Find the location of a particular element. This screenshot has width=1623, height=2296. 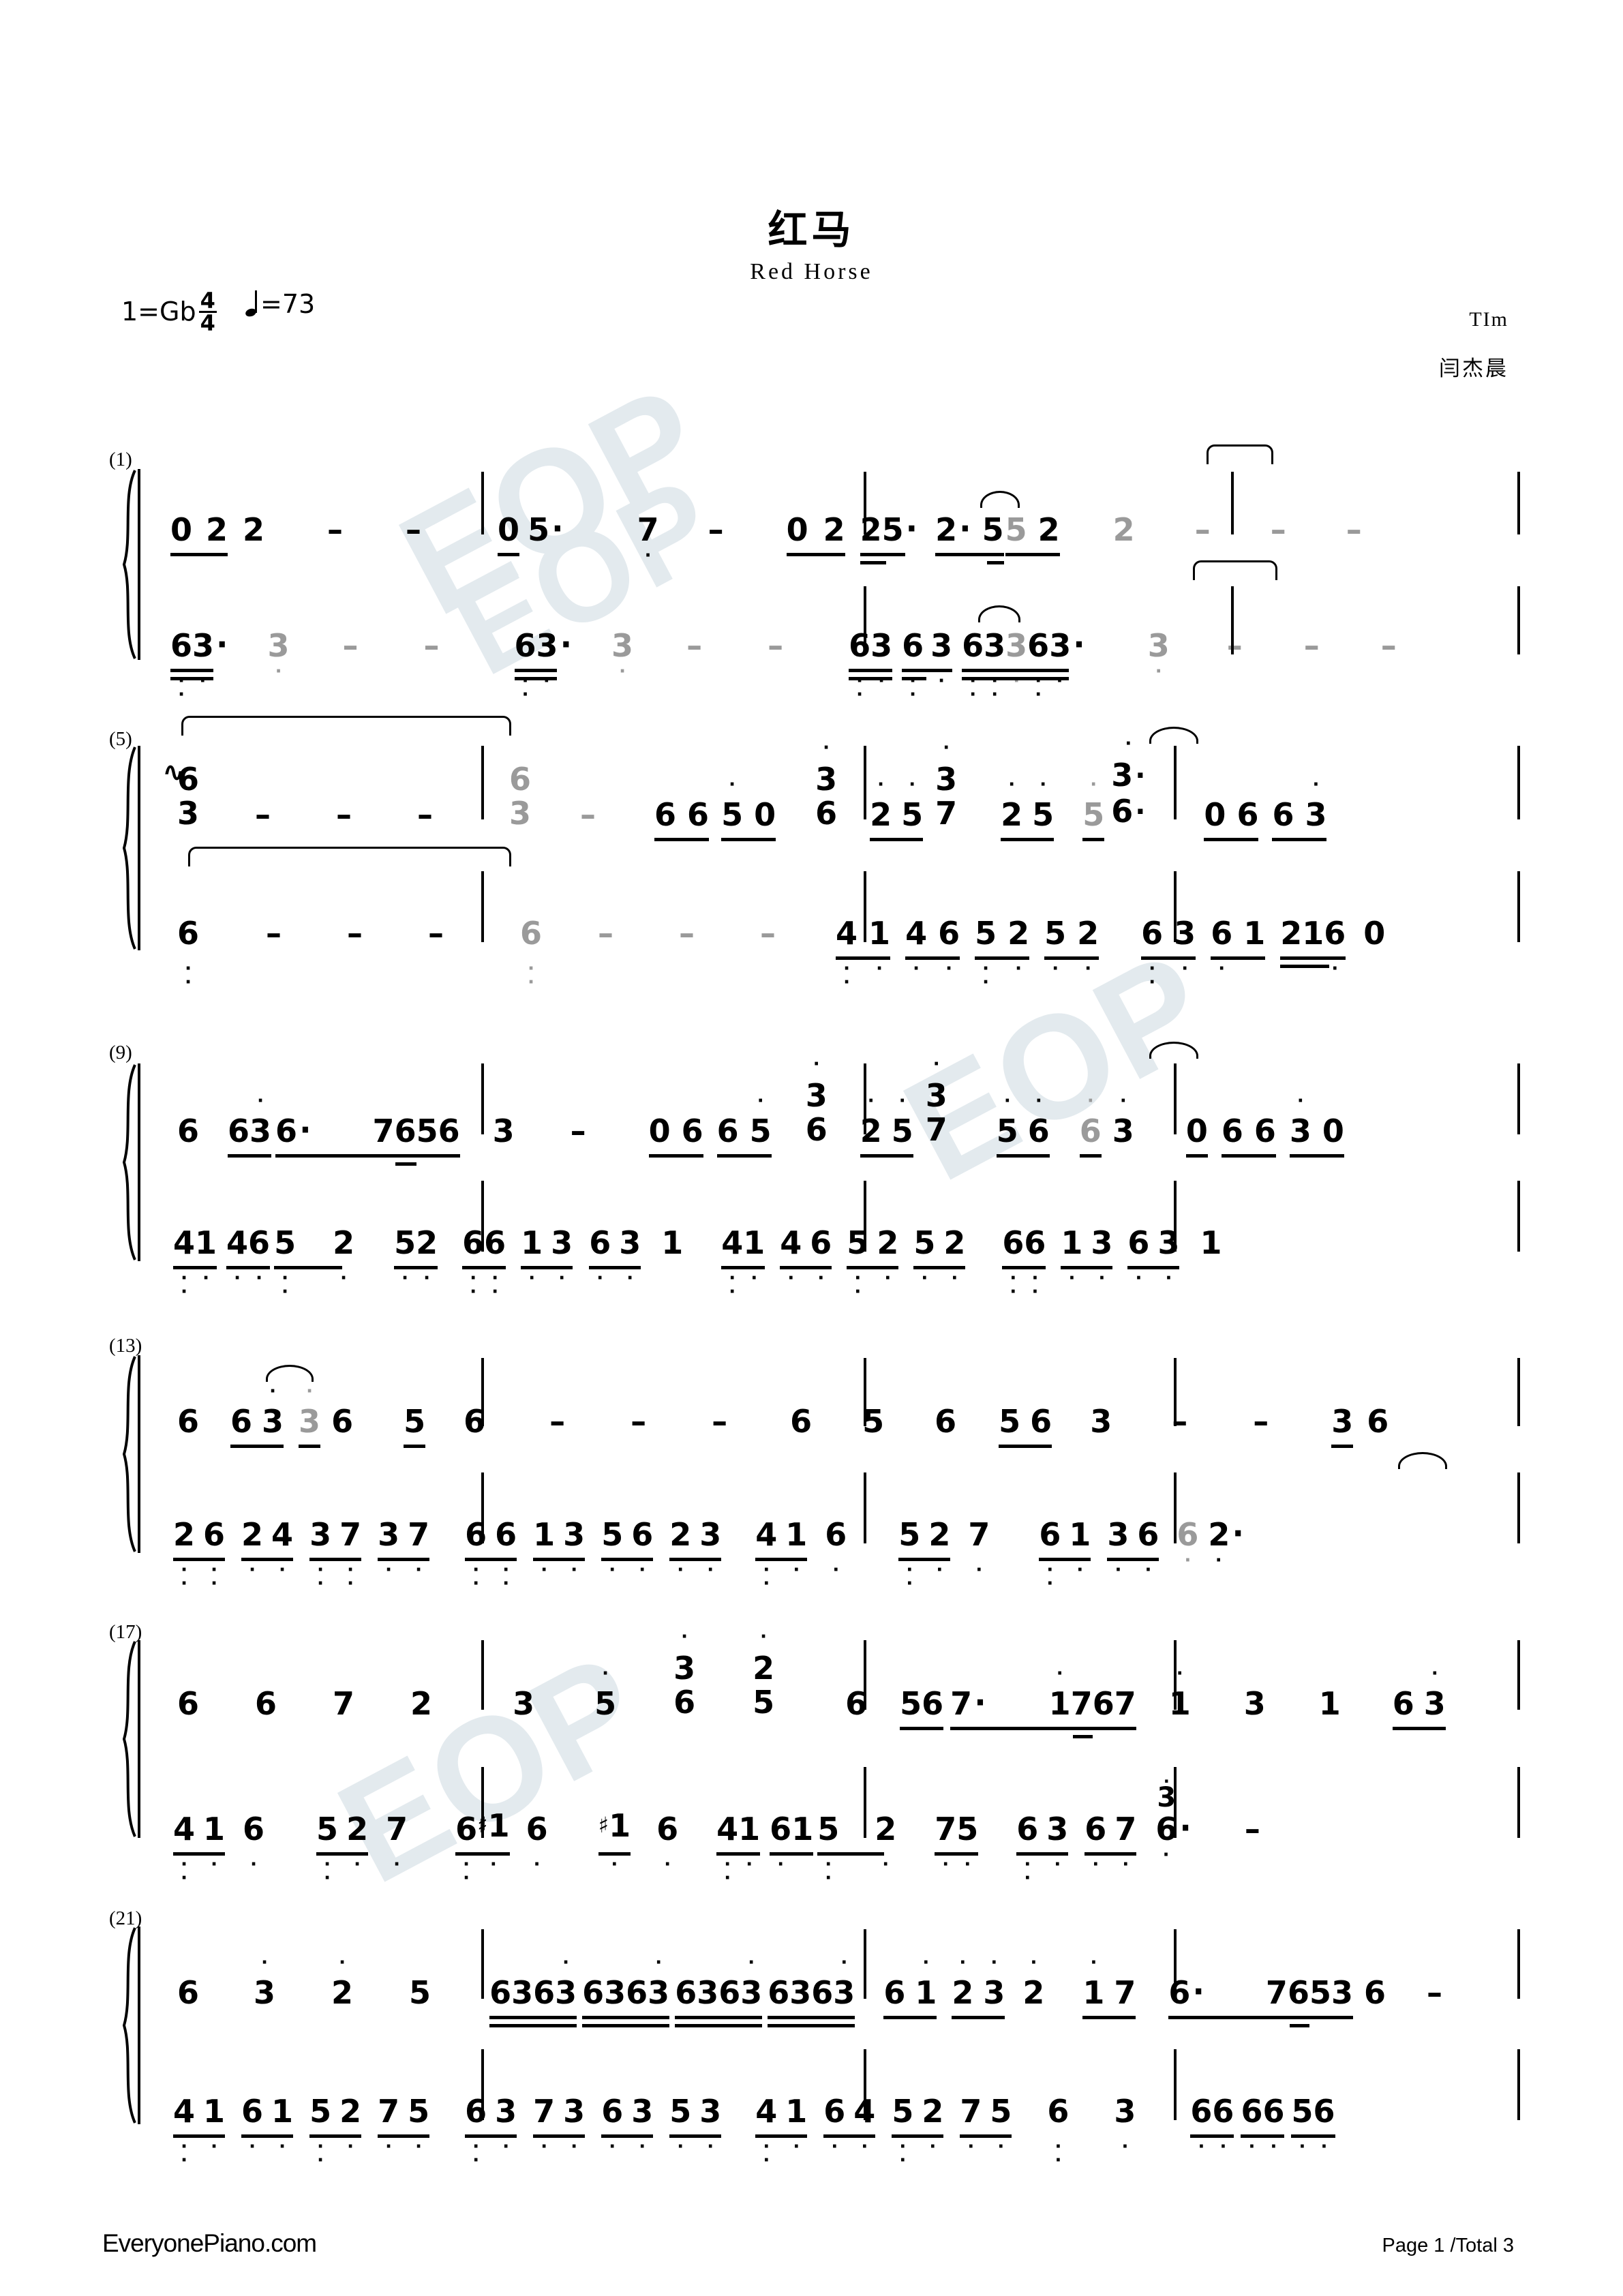

note: 1 is located at coordinates (672, 1242).